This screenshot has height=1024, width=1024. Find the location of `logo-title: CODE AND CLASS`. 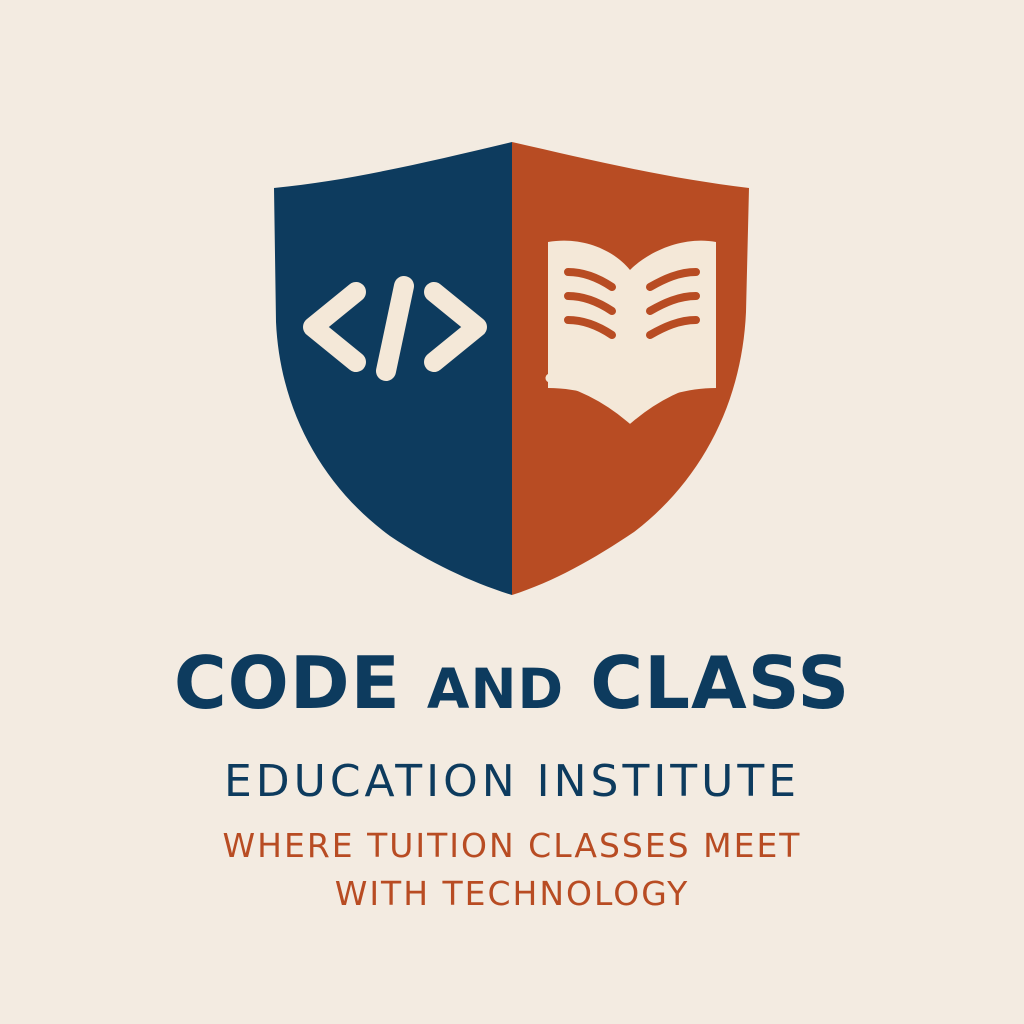

logo-title: CODE AND CLASS is located at coordinates (512, 686).